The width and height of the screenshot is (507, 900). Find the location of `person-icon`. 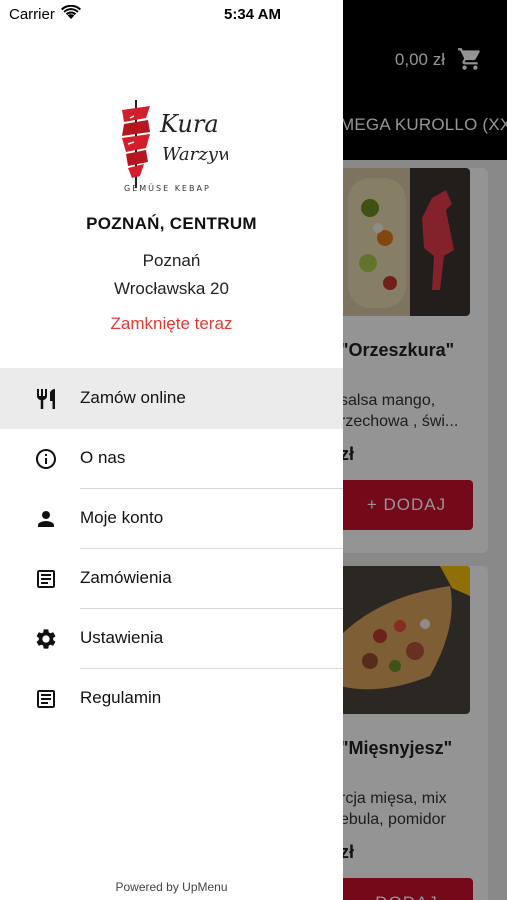

person-icon is located at coordinates (46, 519).